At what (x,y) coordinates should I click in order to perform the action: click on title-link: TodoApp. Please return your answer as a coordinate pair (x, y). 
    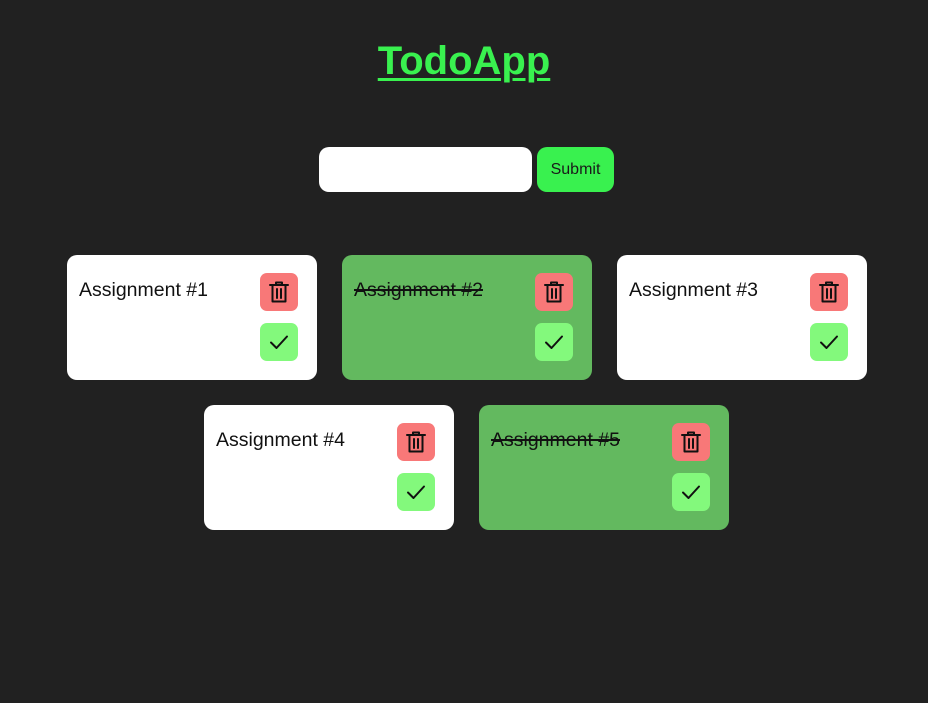
    Looking at the image, I should click on (464, 61).